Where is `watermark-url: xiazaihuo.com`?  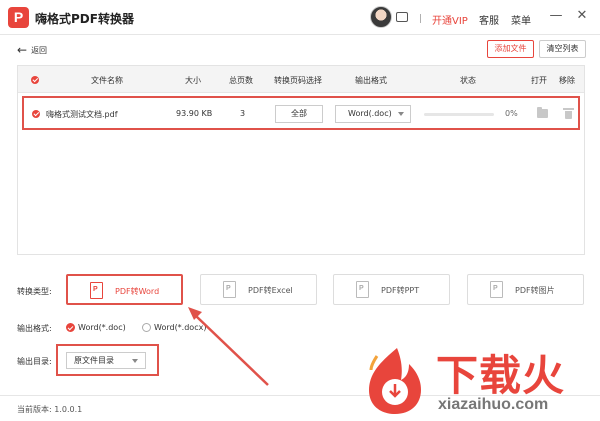 watermark-url: xiazaihuo.com is located at coordinates (493, 404).